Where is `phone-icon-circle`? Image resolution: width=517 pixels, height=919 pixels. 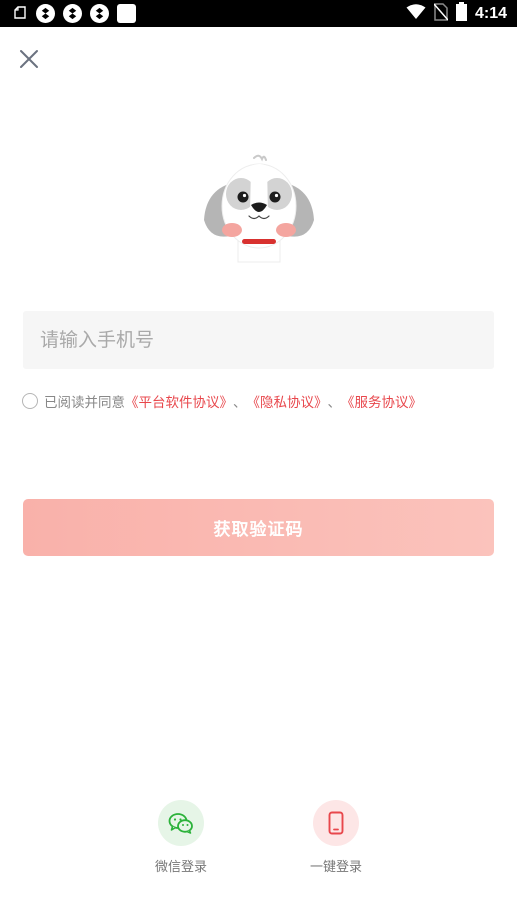
phone-icon-circle is located at coordinates (336, 823).